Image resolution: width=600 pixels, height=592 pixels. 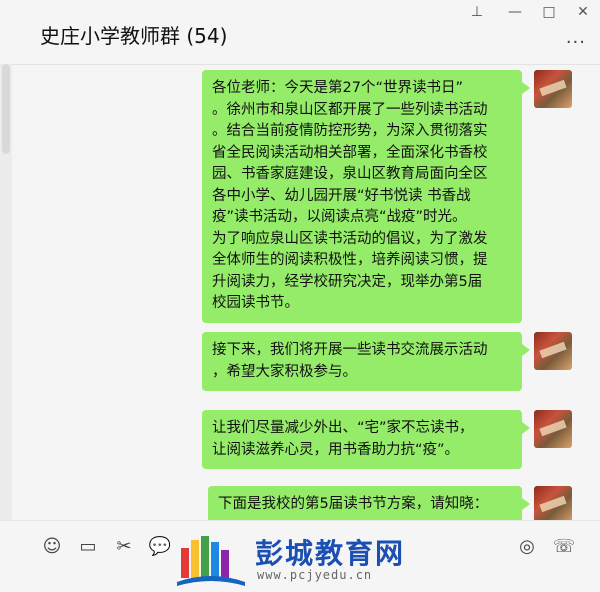 I want to click on group-title: 史庄小学教师群 (54), so click(x=134, y=36).